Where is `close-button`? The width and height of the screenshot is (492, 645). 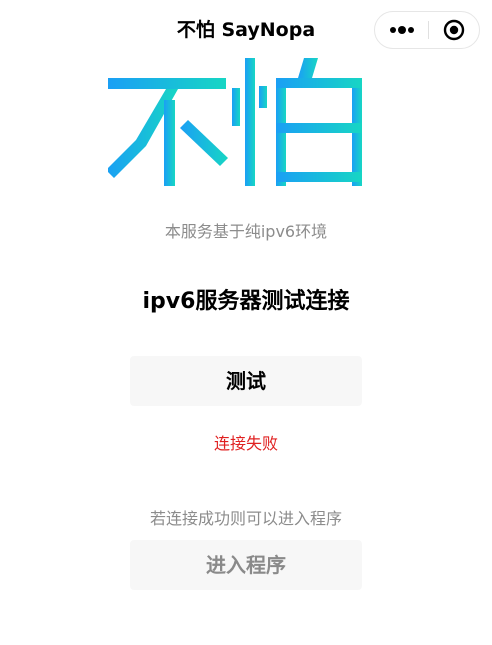 close-button is located at coordinates (454, 30).